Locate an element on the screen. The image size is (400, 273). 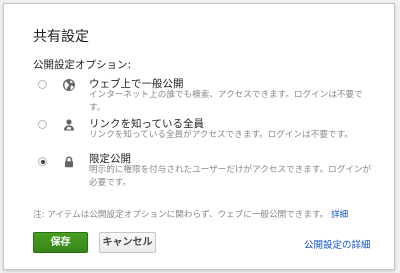
visibility-note: 注: アイテムは公開設定オプションに関わらず、ウェブに一般公開できます。 詳細 is located at coordinates (190, 214).